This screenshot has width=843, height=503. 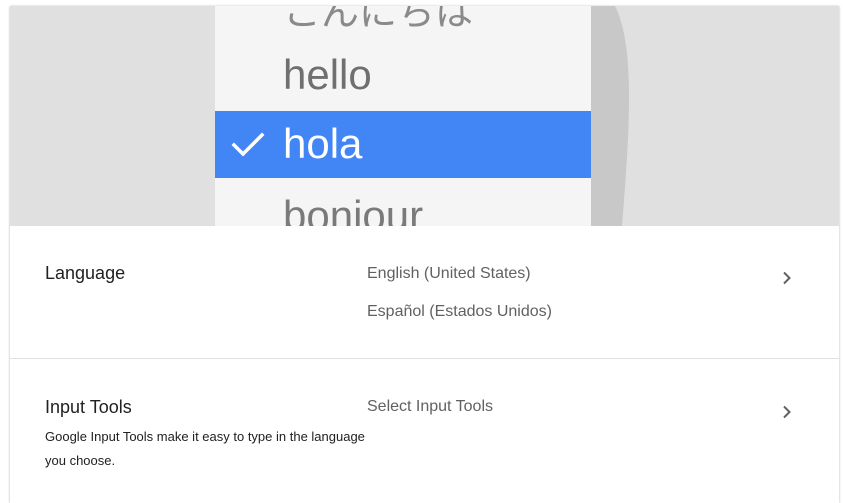 What do you see at coordinates (327, 74) in the screenshot?
I see `picker-word-hello: hello` at bounding box center [327, 74].